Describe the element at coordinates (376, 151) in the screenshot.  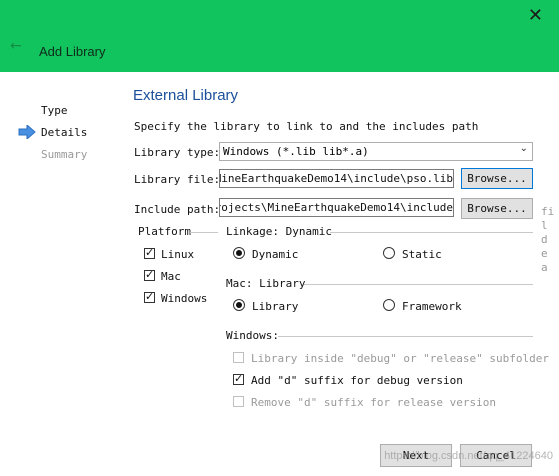
I see `library-type-select: Windows (*.lib lib*.a) ⌄` at that location.